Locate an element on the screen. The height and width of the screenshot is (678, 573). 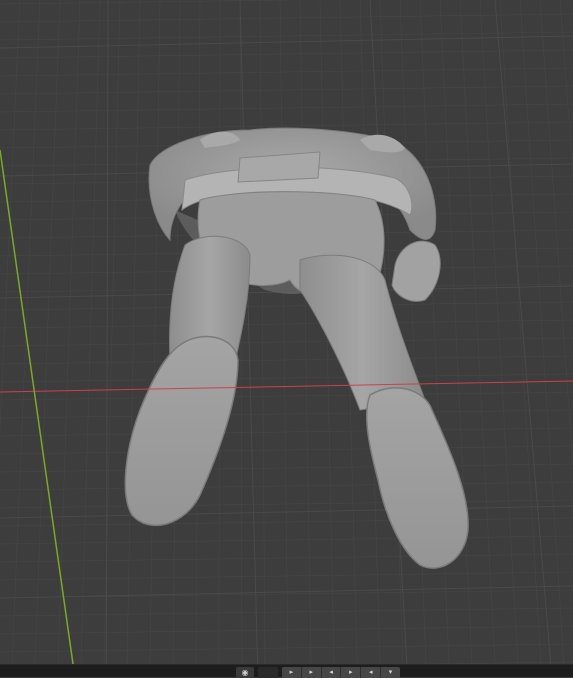
y-axis-line is located at coordinates (37, 406).